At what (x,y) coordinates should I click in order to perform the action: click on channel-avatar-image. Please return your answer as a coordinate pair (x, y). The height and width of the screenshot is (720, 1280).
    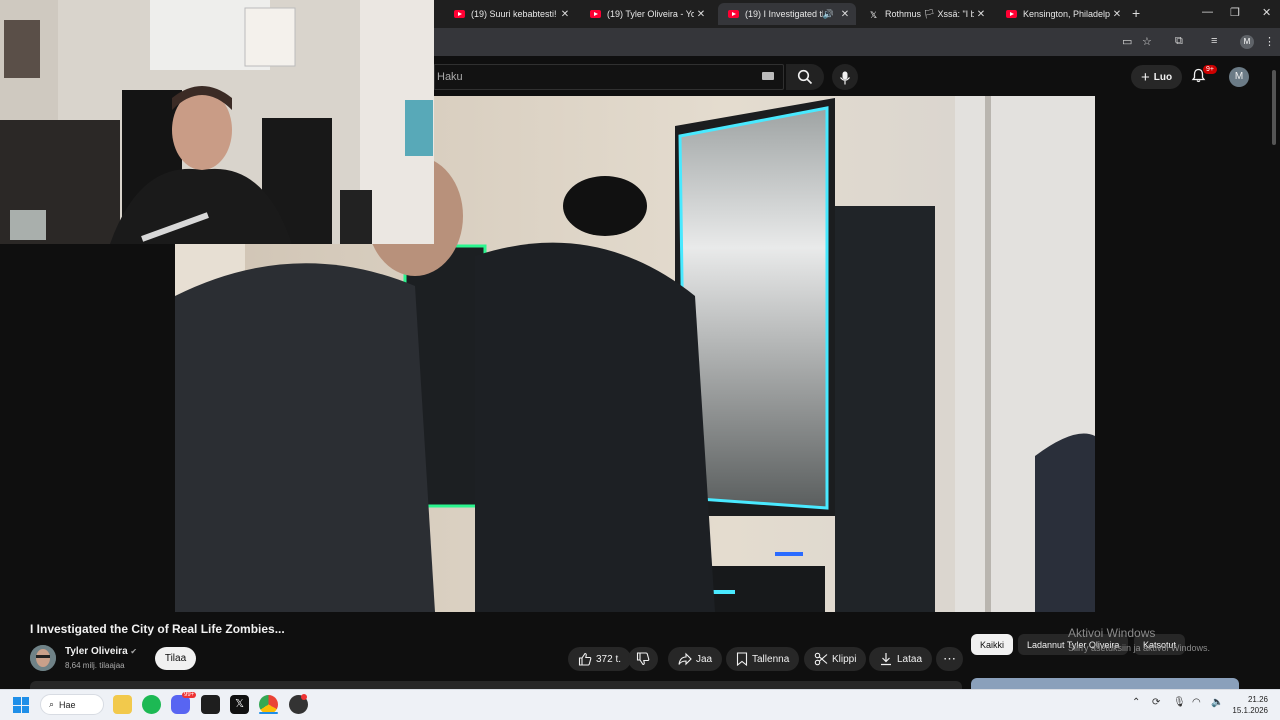
    Looking at the image, I should click on (43, 658).